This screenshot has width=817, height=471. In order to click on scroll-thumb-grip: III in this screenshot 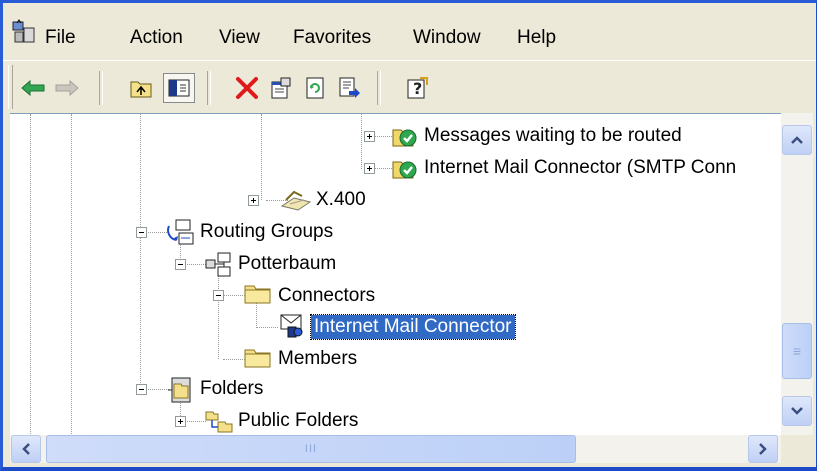, I will do `click(311, 449)`.